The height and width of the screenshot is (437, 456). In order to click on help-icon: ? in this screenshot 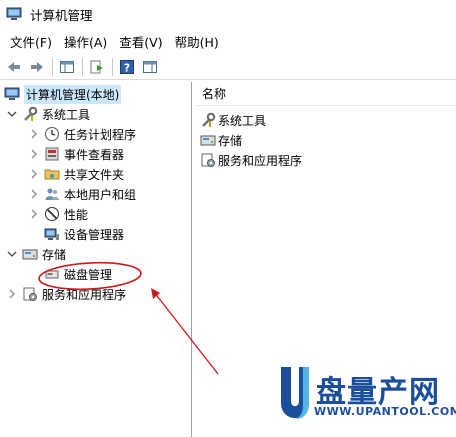, I will do `click(127, 66)`.